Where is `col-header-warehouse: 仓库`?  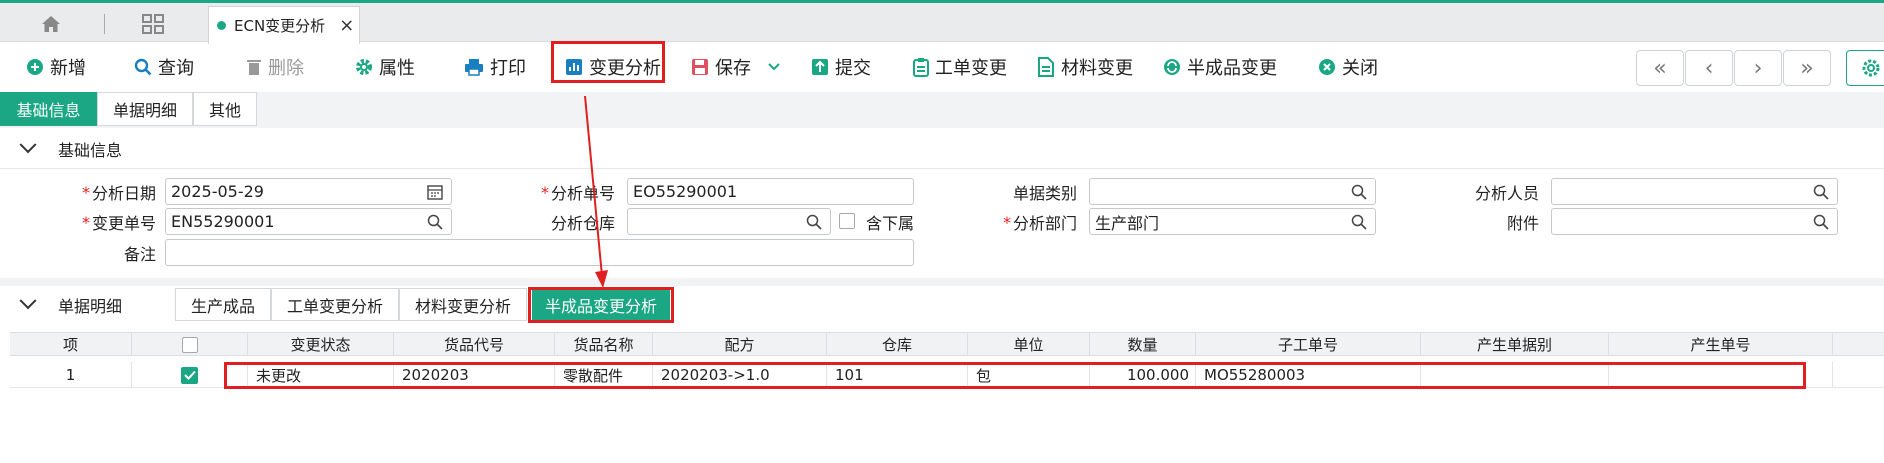
col-header-warehouse: 仓库 is located at coordinates (897, 344).